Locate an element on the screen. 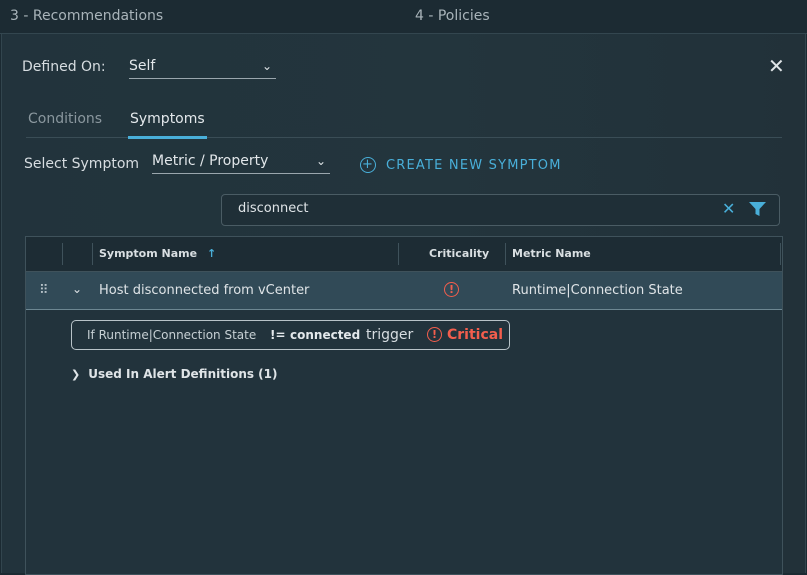  defined-on-value: Self is located at coordinates (142, 66).